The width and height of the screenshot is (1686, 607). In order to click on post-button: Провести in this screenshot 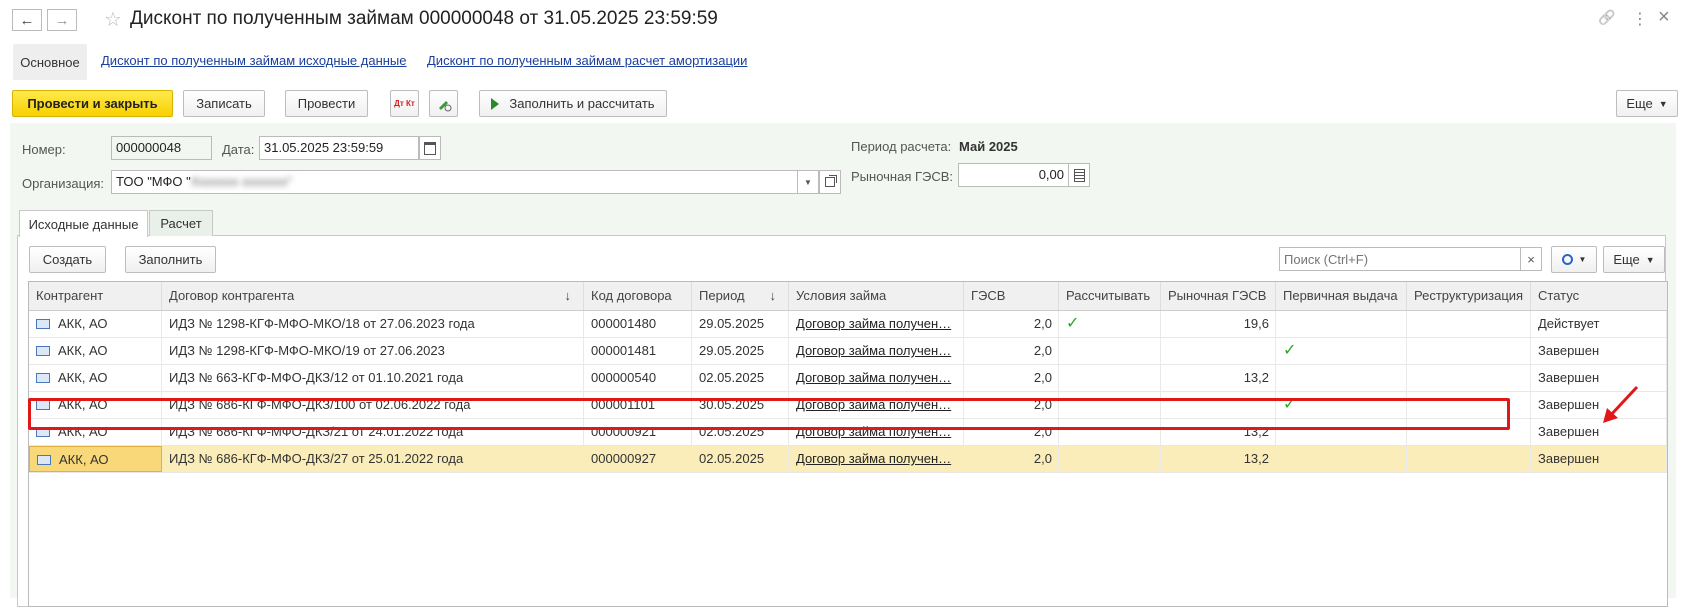, I will do `click(326, 103)`.